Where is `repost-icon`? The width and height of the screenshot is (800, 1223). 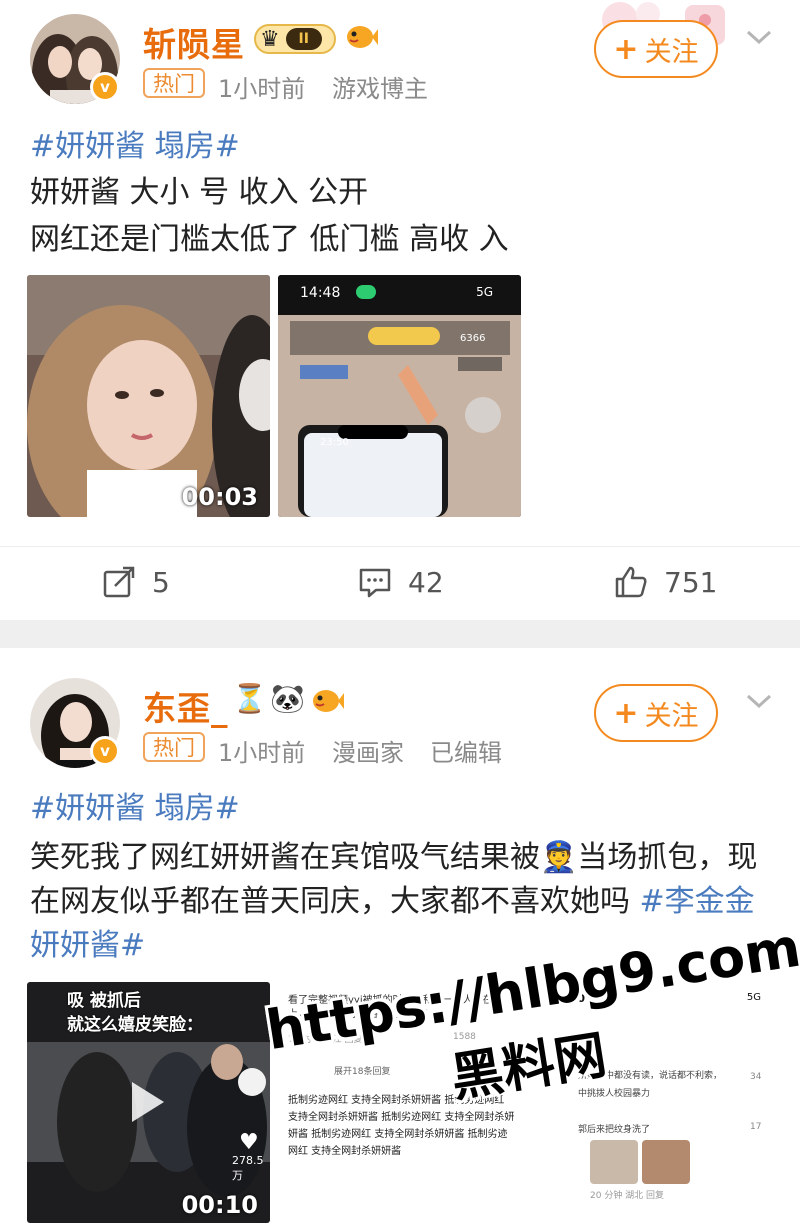
repost-icon is located at coordinates (119, 582).